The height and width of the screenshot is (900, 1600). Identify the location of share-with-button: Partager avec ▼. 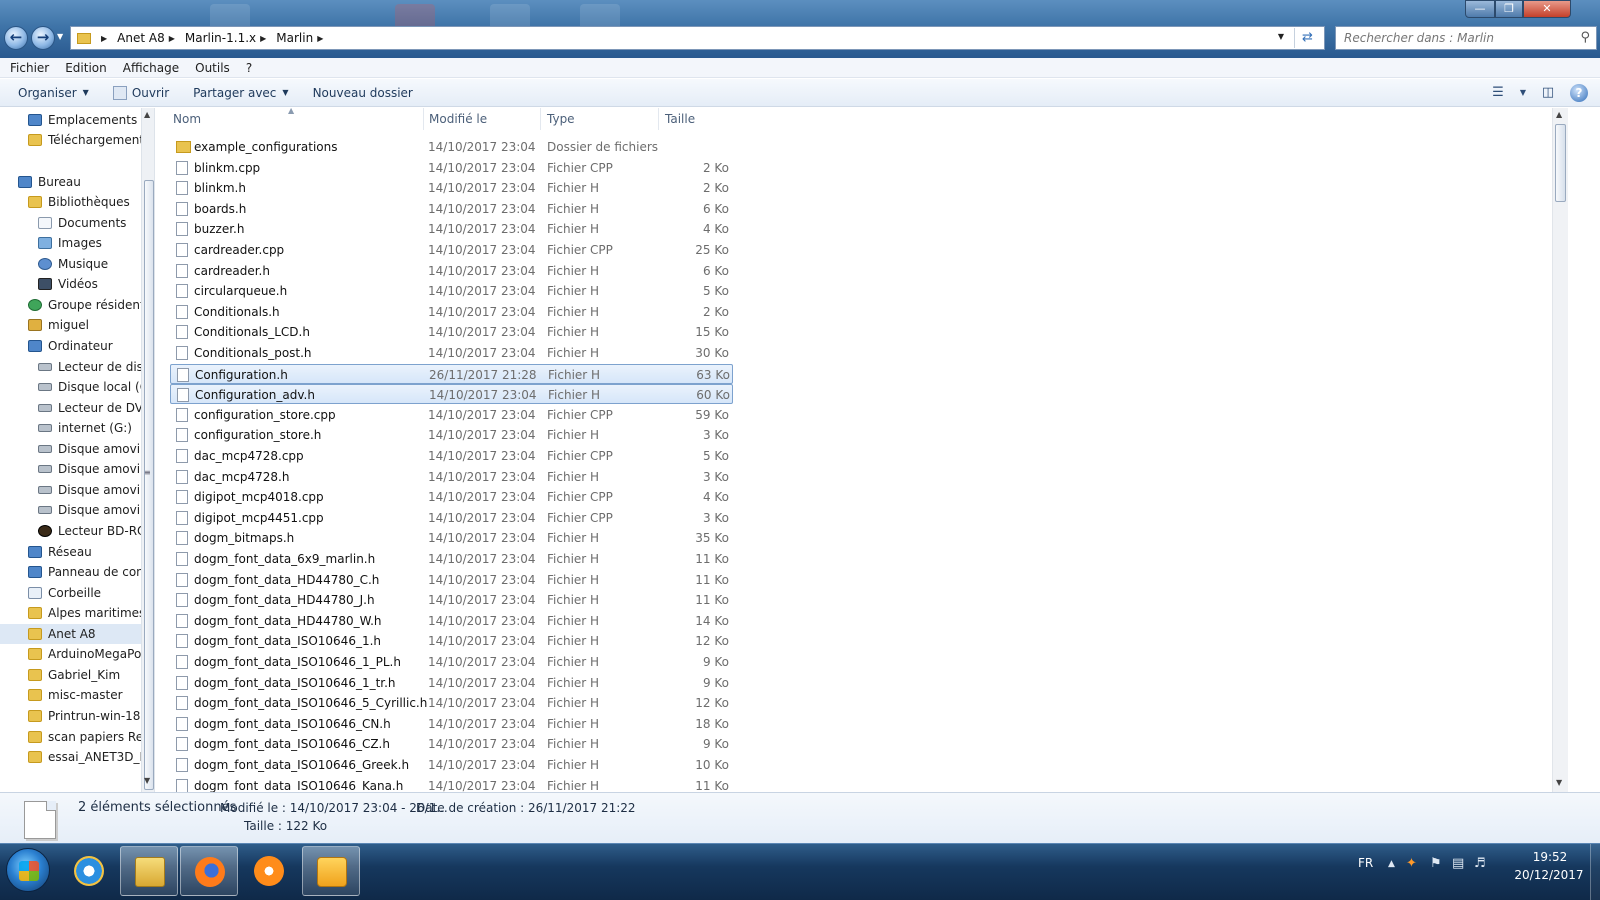
(240, 93).